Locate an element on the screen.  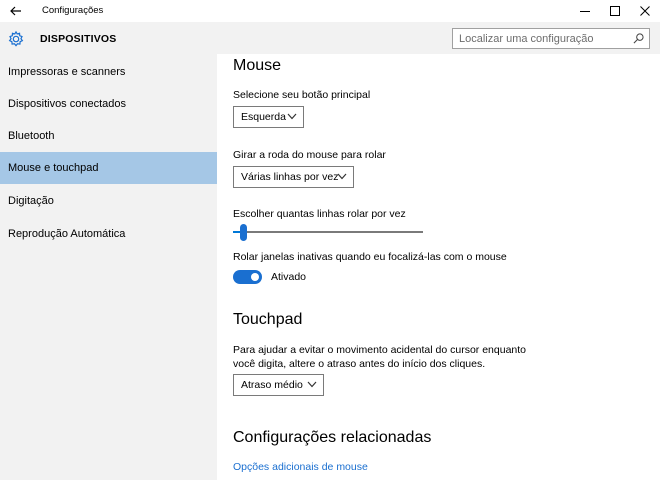
category-header: DISPOSITIVOS is located at coordinates (330, 38).